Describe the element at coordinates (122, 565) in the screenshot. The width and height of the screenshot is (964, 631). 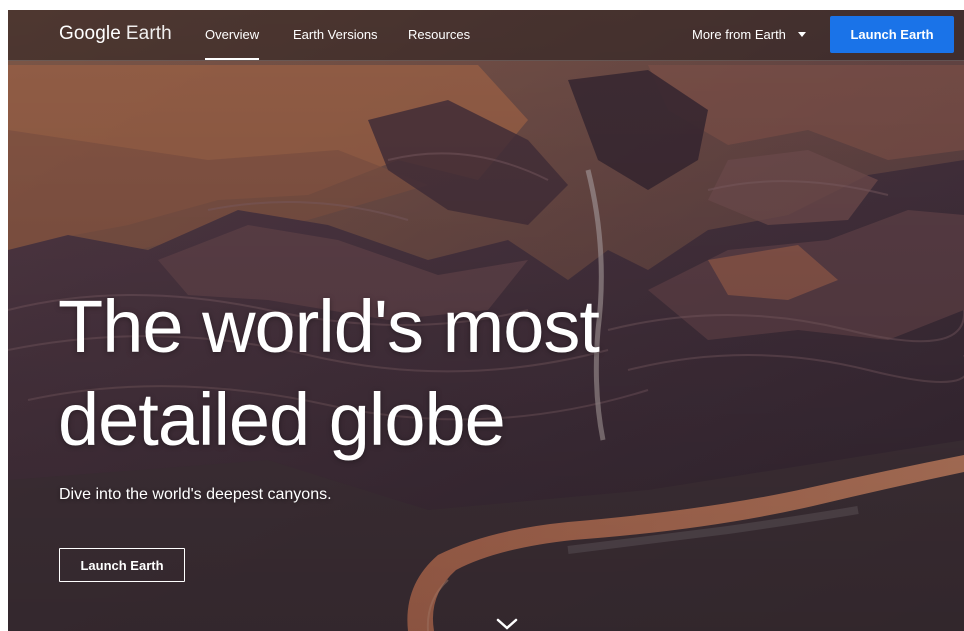
I see `launch-earth-hero-button: Launch Earth` at that location.